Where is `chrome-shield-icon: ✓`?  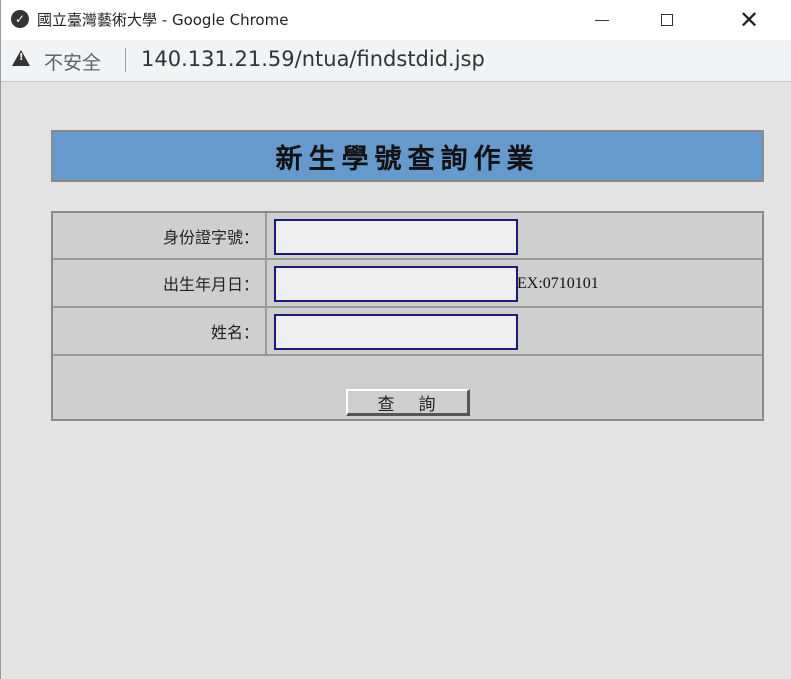 chrome-shield-icon: ✓ is located at coordinates (20, 19).